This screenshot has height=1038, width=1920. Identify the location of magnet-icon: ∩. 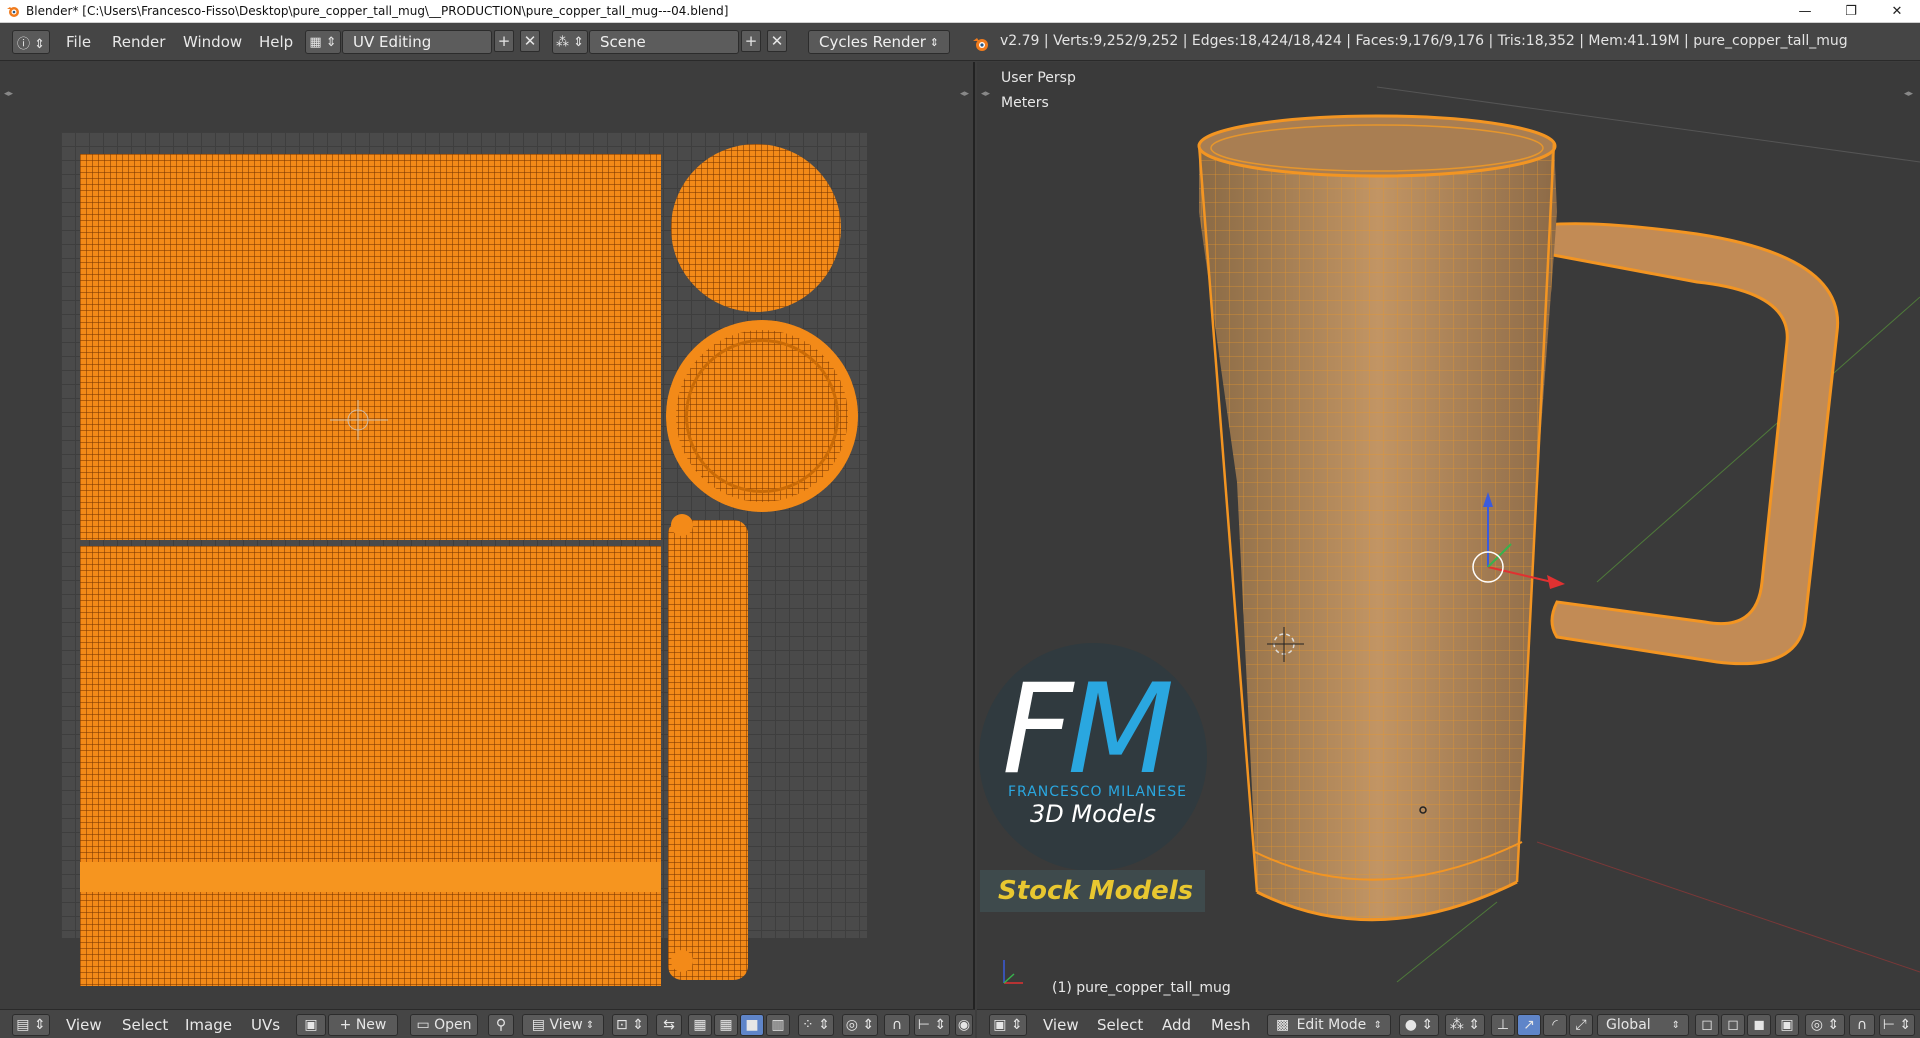
(1862, 1025).